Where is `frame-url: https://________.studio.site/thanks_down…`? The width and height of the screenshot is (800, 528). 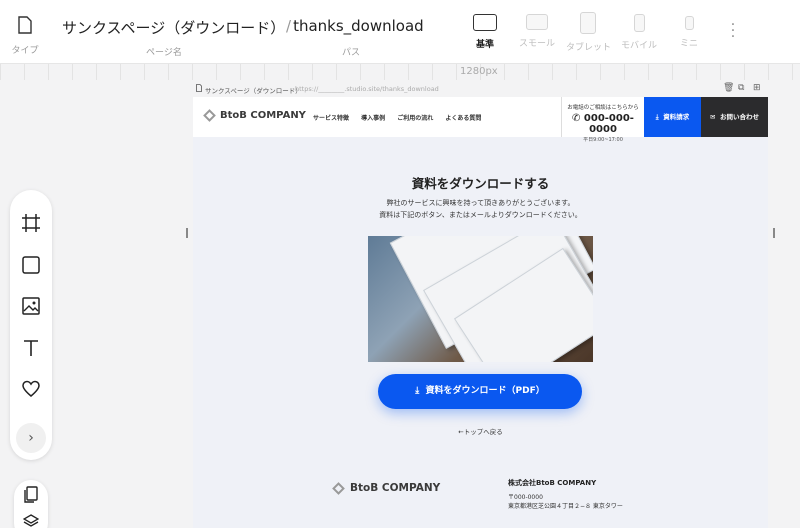
frame-url: https://________.studio.site/thanks_down… is located at coordinates (367, 89).